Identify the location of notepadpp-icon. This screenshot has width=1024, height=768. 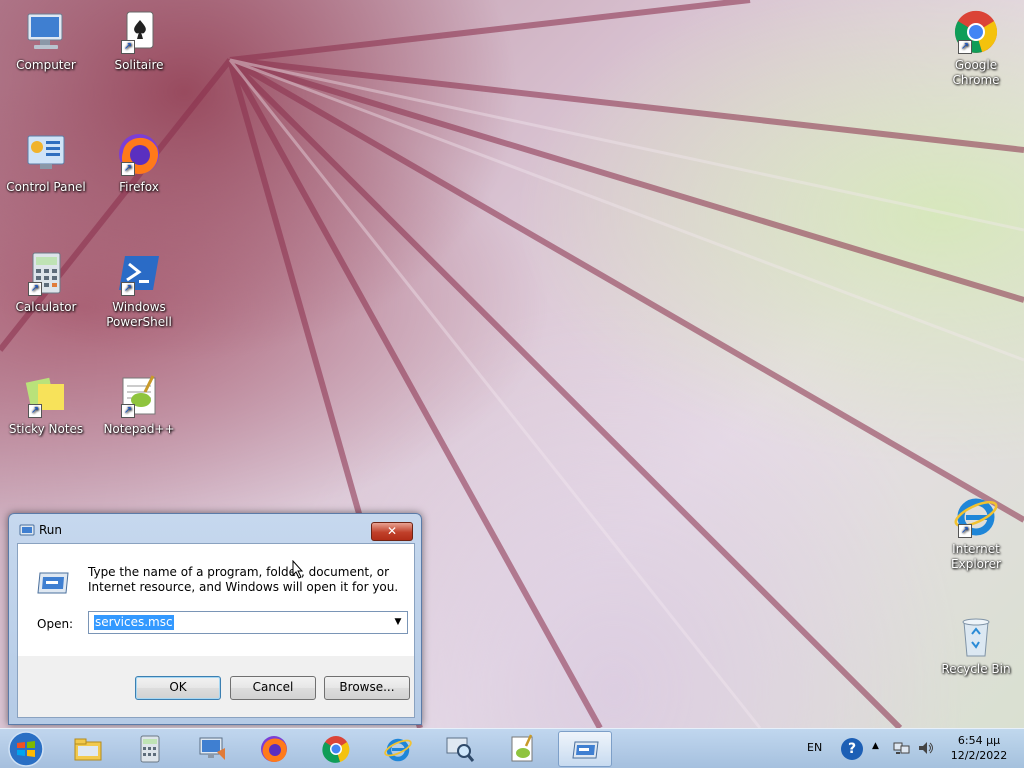
(522, 748).